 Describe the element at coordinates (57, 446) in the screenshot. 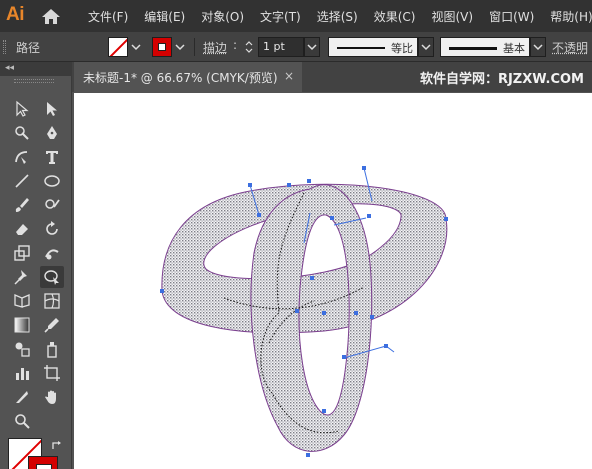

I see `swap-fill-stroke-icon` at that location.